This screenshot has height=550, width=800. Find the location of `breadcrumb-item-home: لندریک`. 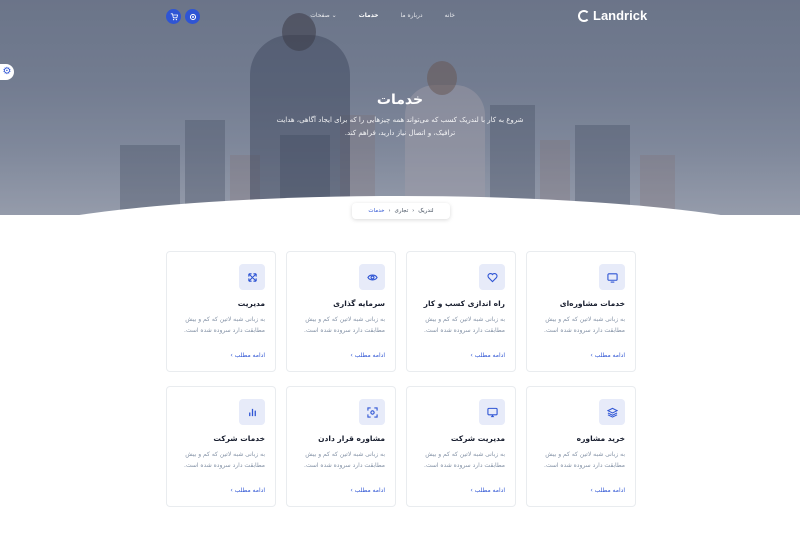

breadcrumb-item-home: لندریک is located at coordinates (425, 211).